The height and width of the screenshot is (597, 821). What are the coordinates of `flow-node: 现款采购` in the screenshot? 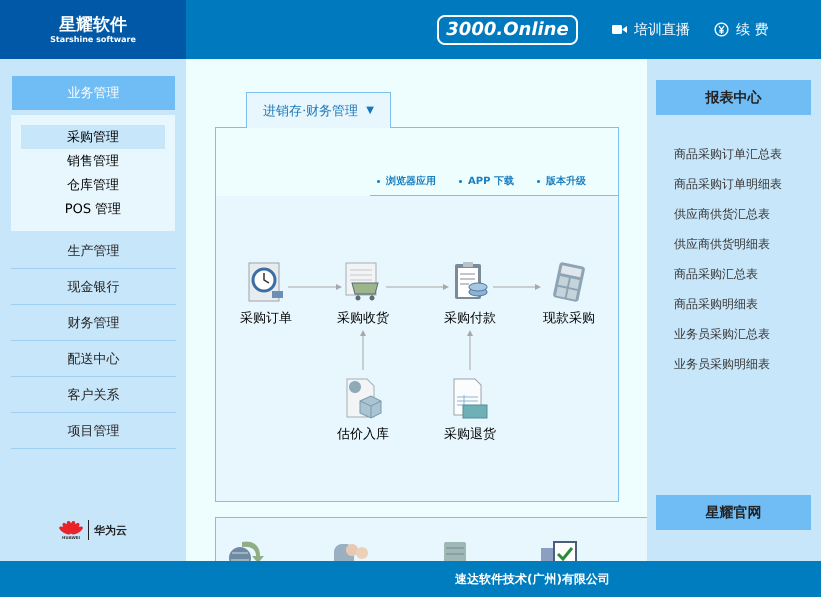 It's located at (569, 294).